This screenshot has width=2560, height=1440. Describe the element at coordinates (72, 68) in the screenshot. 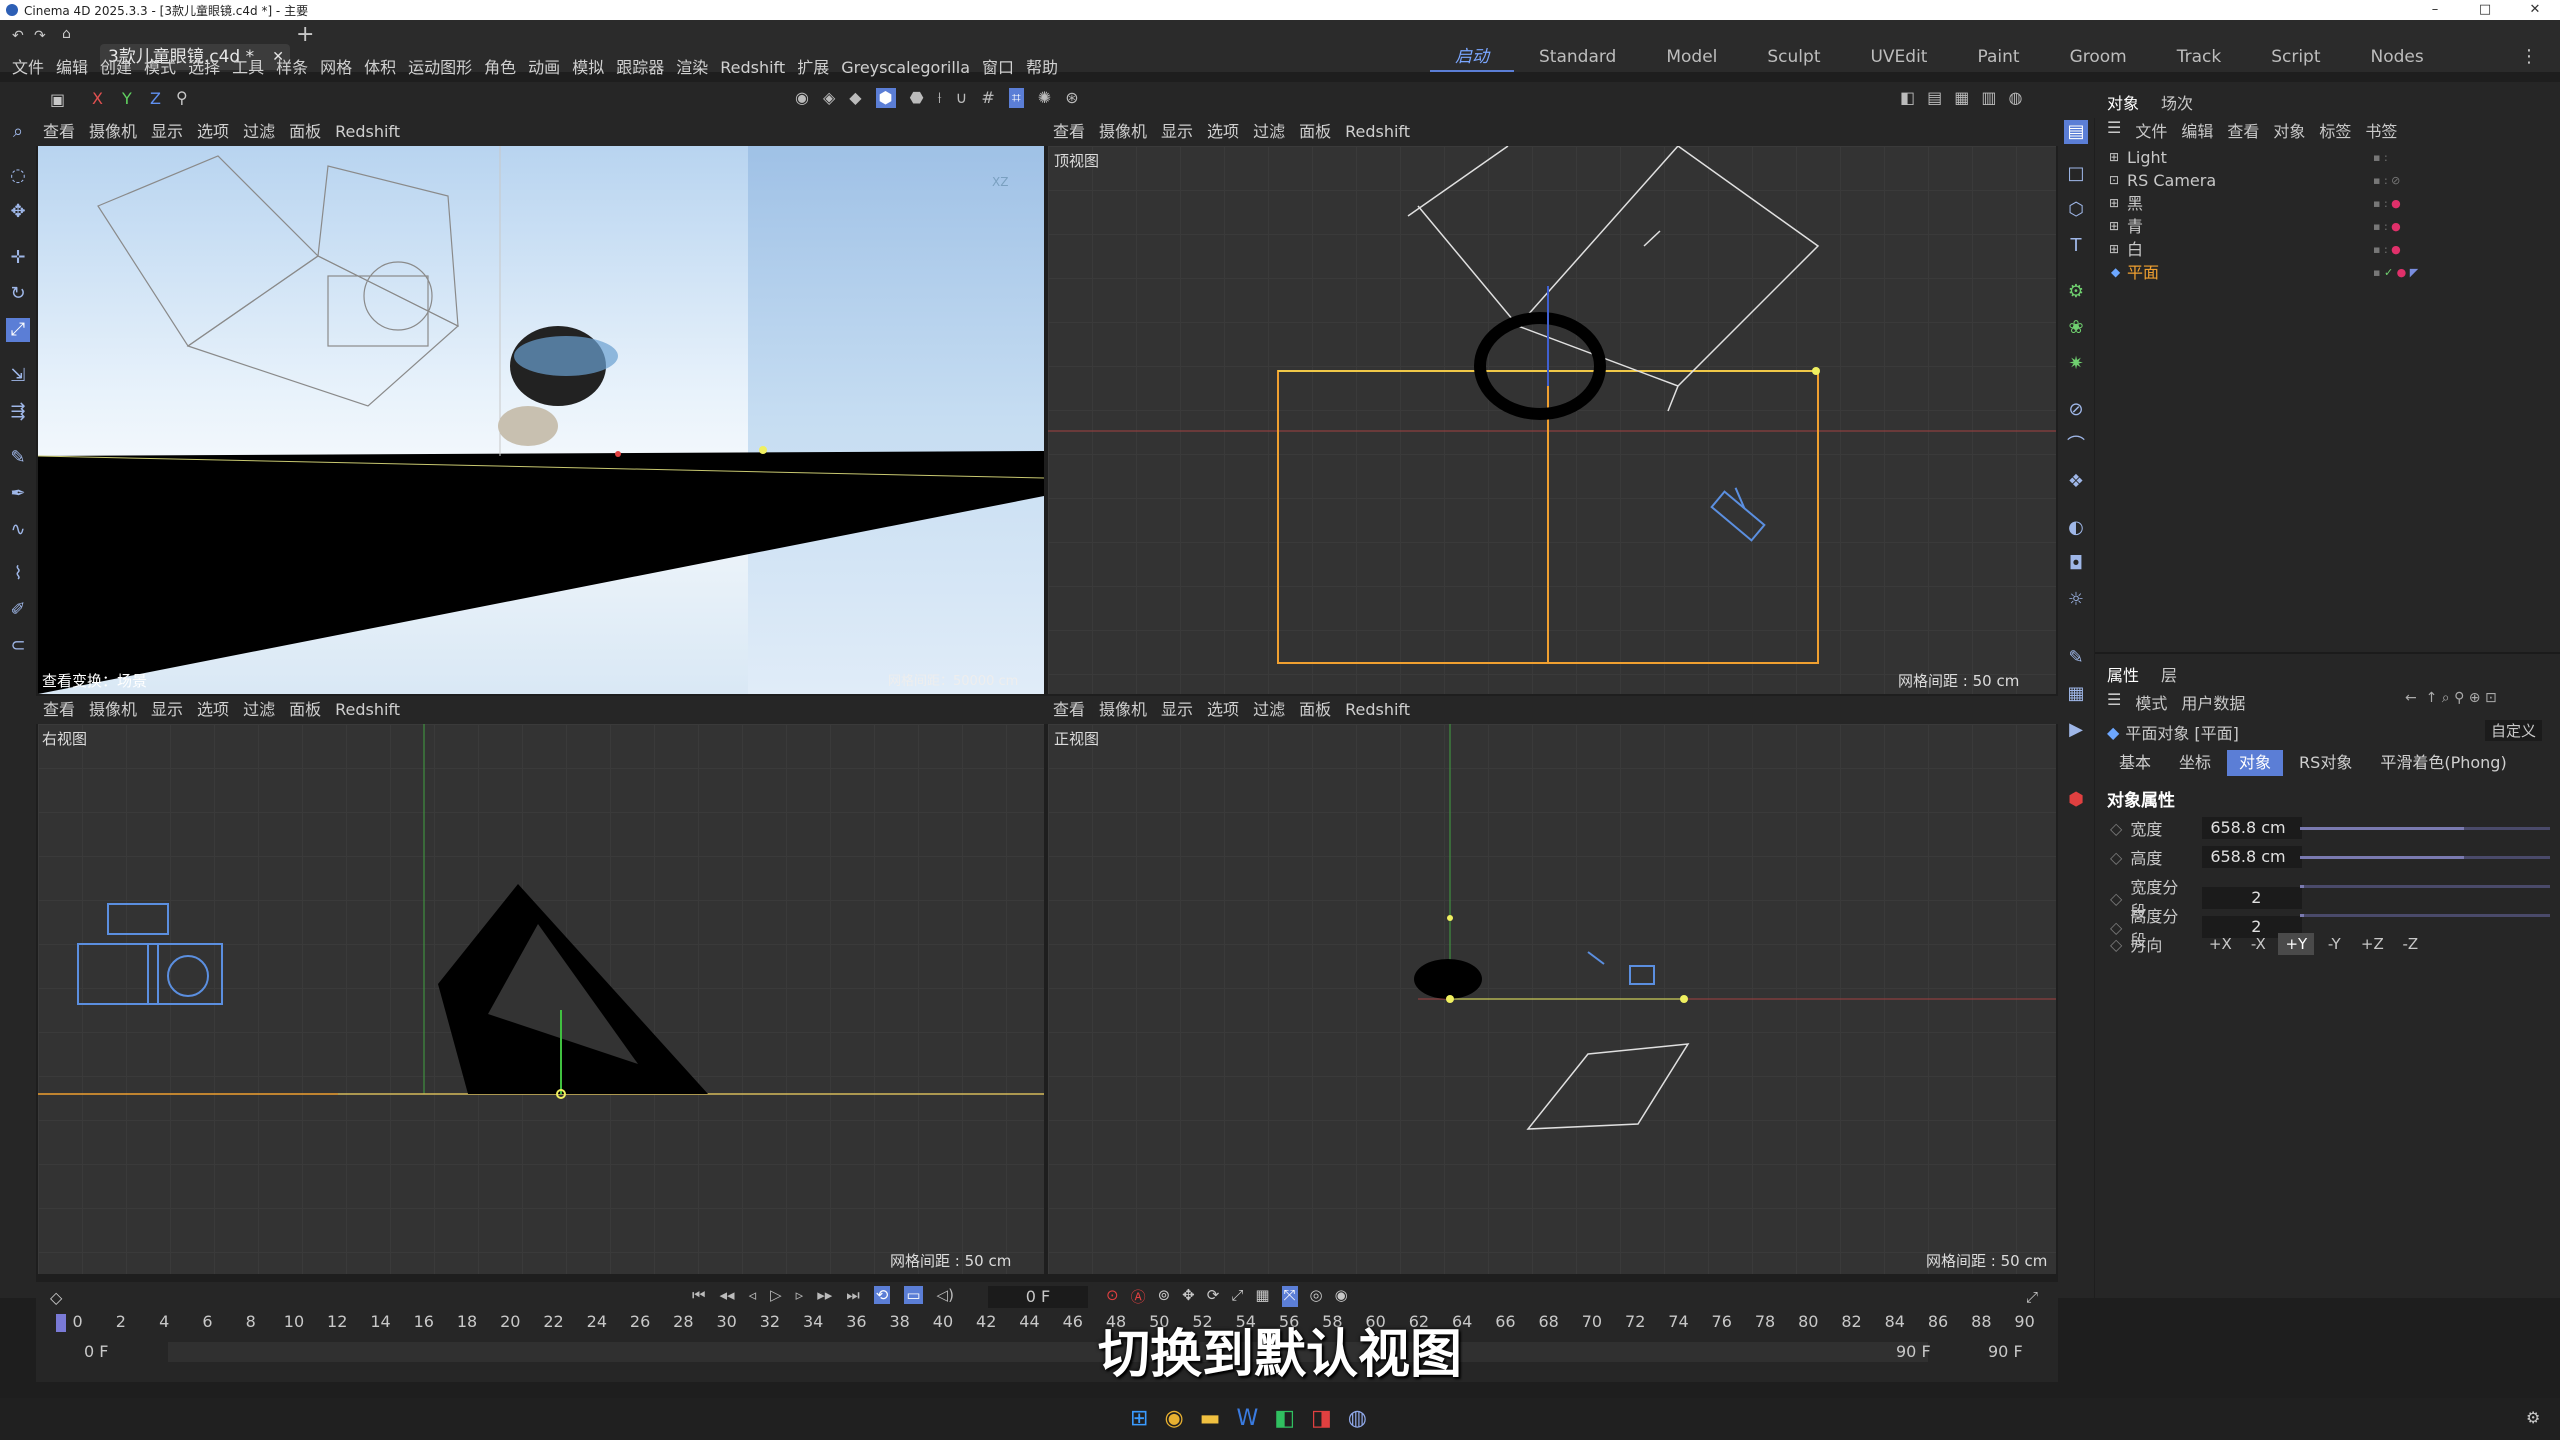

I see `menu-item: 编辑` at that location.